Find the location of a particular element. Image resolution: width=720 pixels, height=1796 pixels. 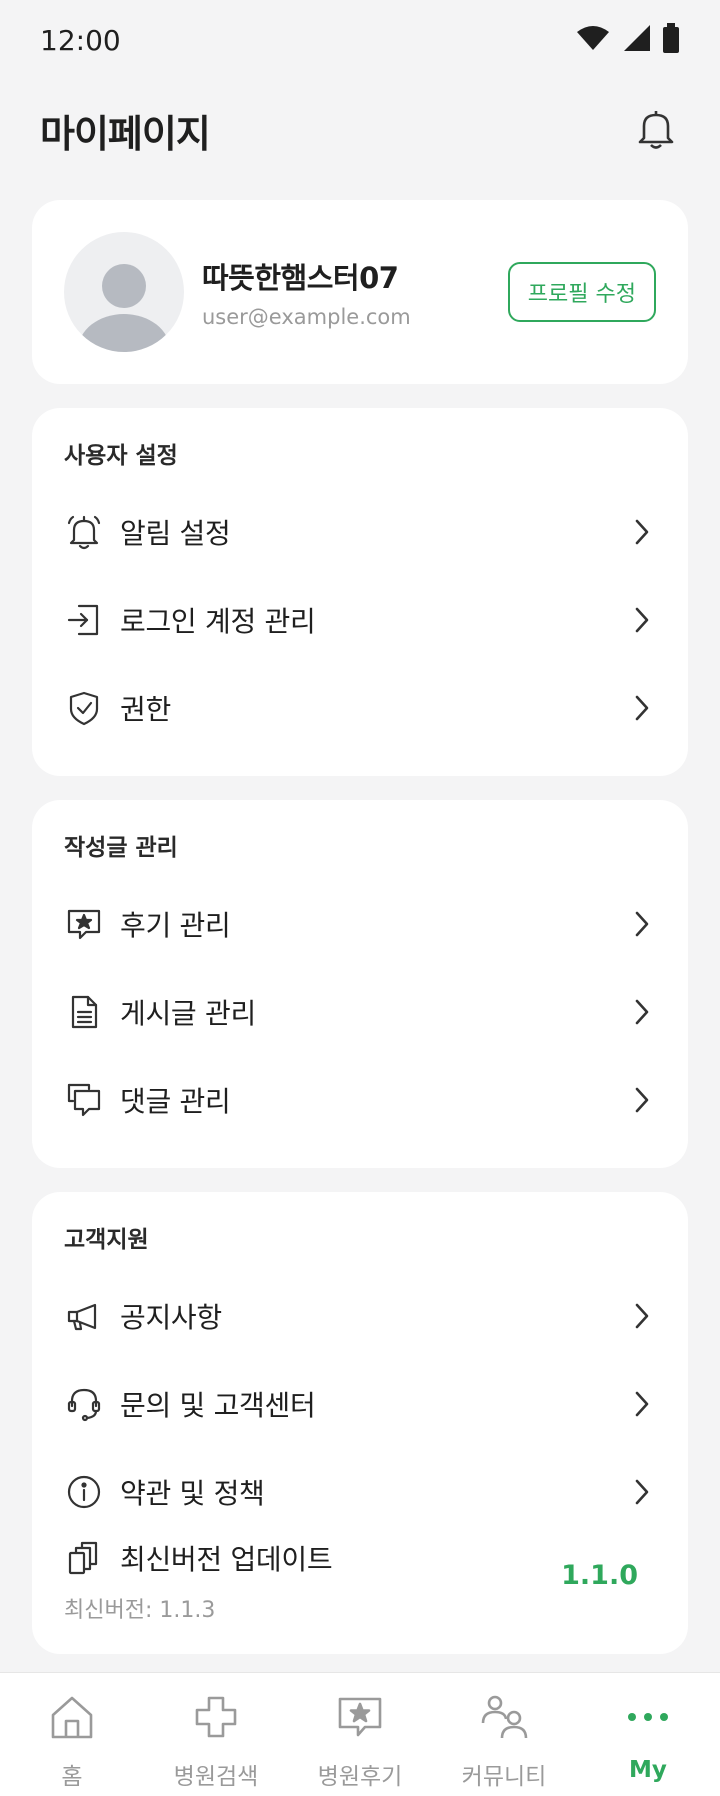

nav-label: 병원검색 is located at coordinates (216, 1777).